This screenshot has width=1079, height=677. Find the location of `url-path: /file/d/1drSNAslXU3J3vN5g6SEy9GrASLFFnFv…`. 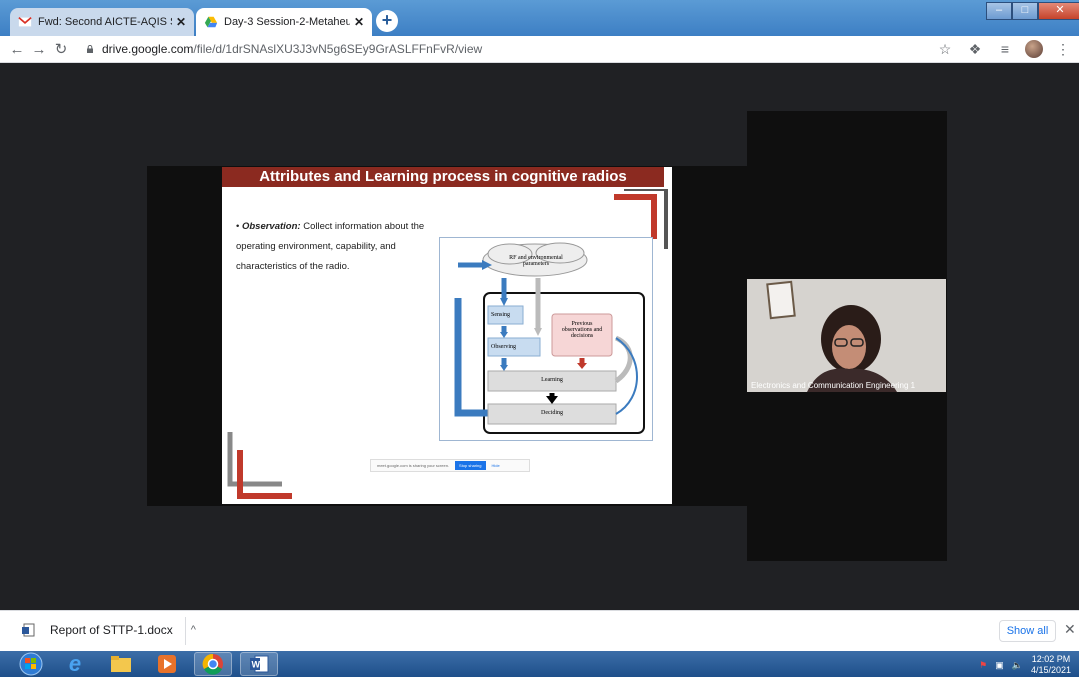

url-path: /file/d/1drSNAslXU3J3vN5g6SEy9GrASLFFnFv… is located at coordinates (338, 49).